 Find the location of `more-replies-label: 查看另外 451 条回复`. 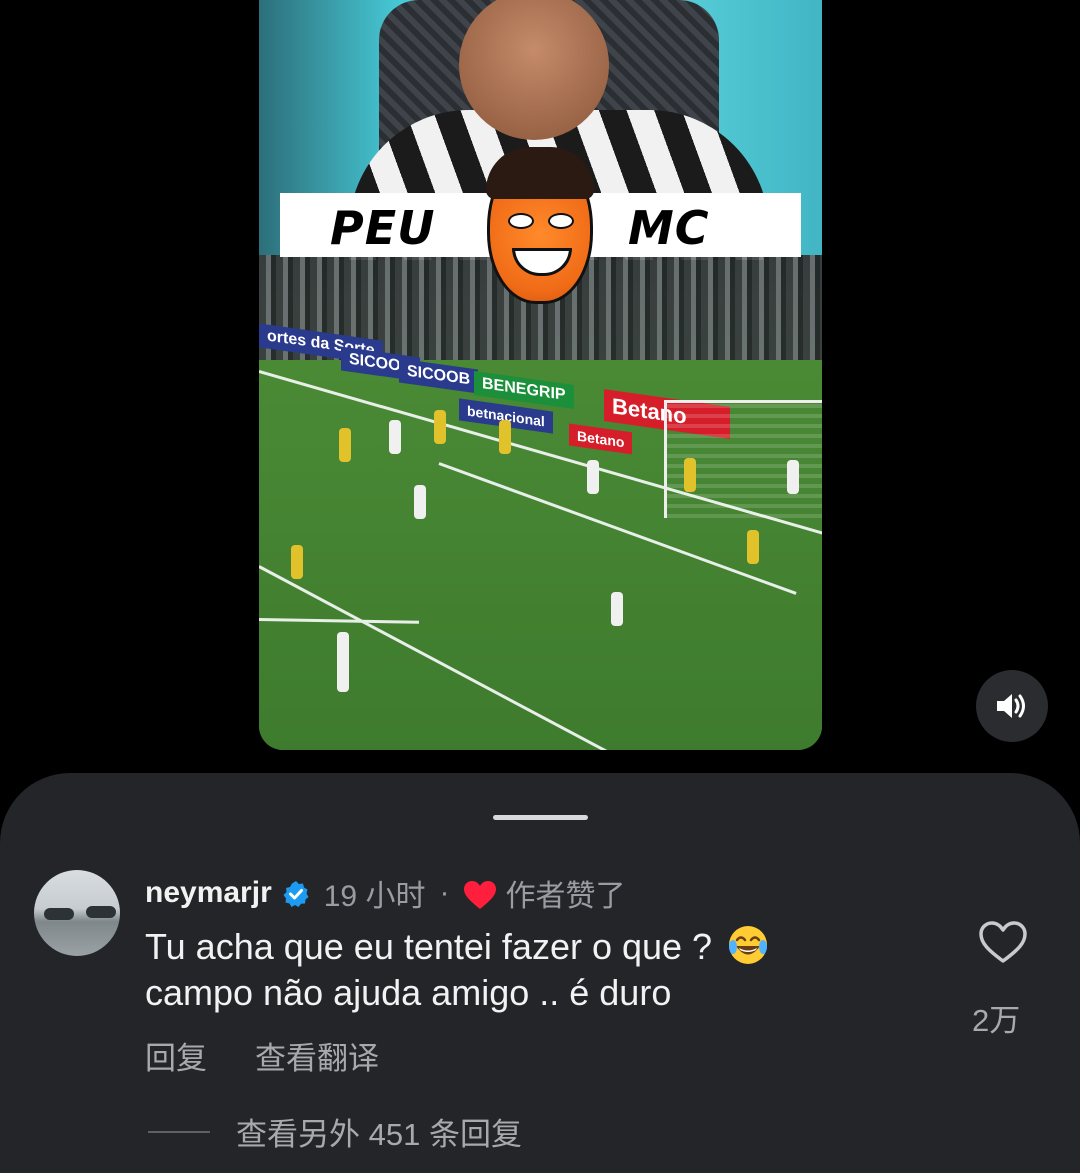

more-replies-label: 查看另外 451 条回复 is located at coordinates (379, 1131).